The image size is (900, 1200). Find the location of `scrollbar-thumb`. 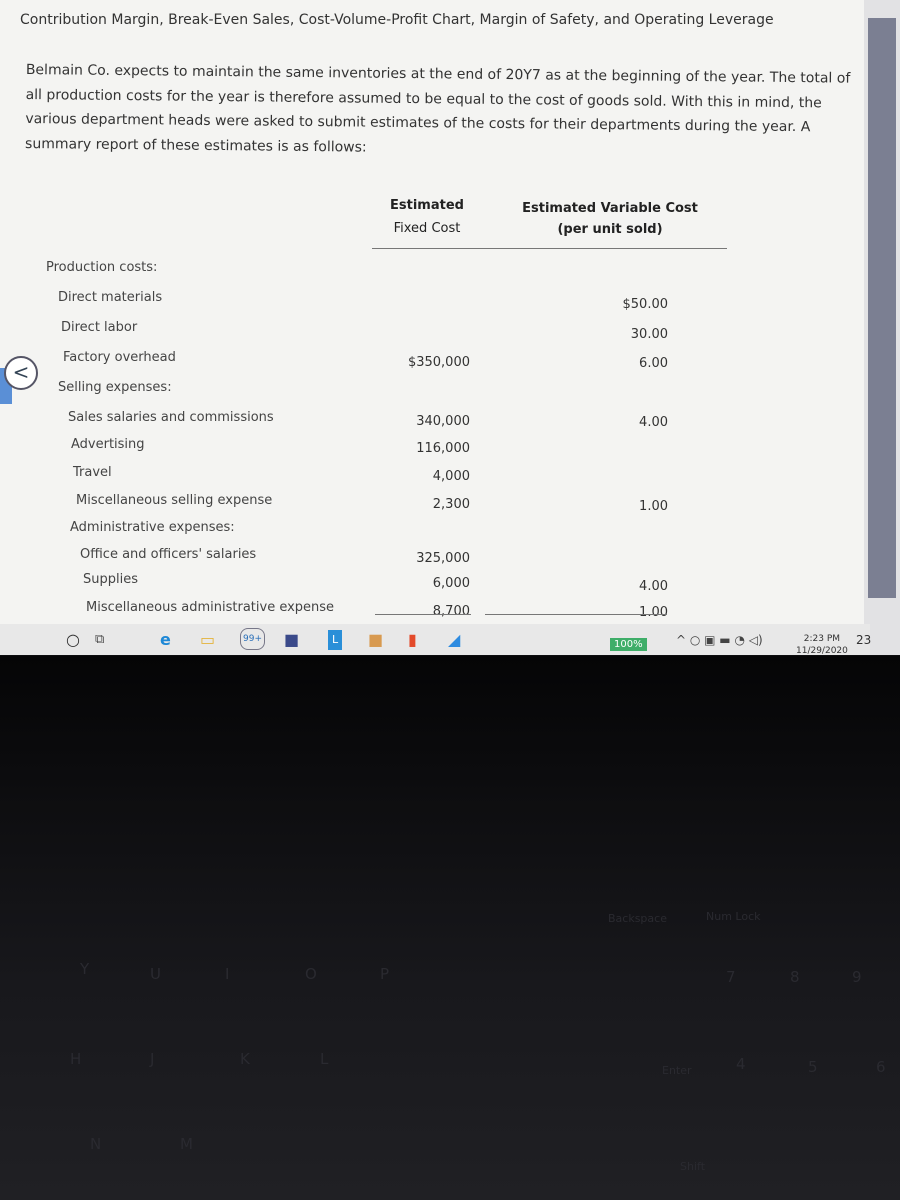

scrollbar-thumb is located at coordinates (882, 308).